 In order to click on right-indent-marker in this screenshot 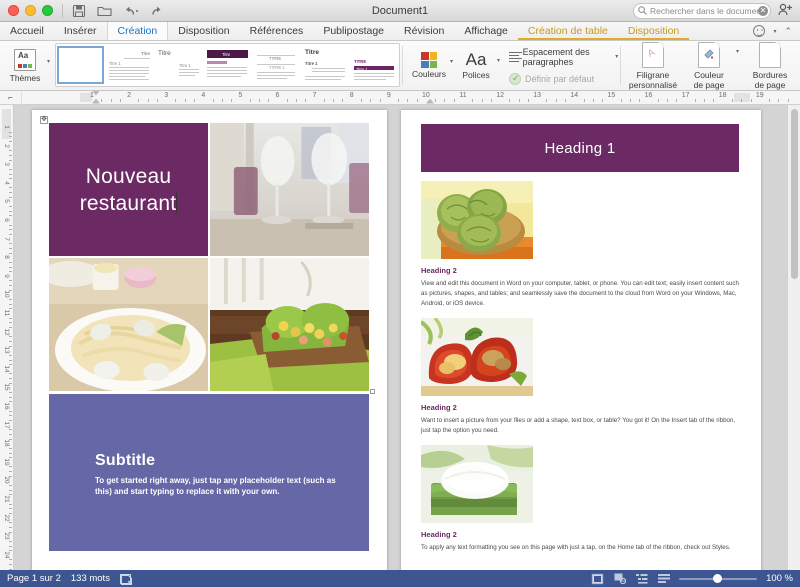, I will do `click(430, 101)`.